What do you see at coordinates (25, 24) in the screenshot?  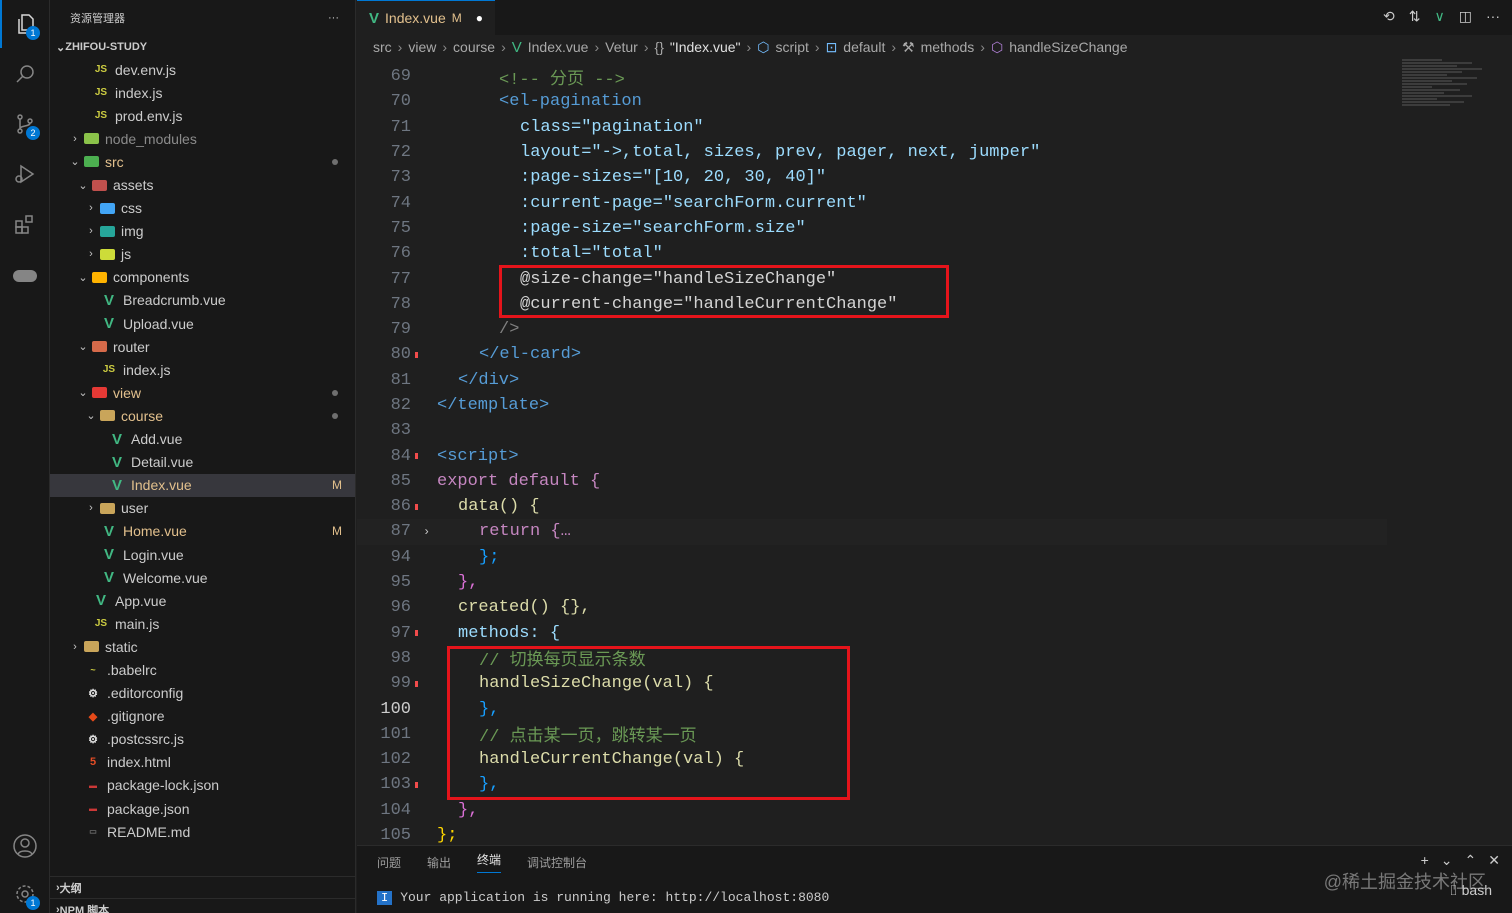 I see `explorer-icon: 1` at bounding box center [25, 24].